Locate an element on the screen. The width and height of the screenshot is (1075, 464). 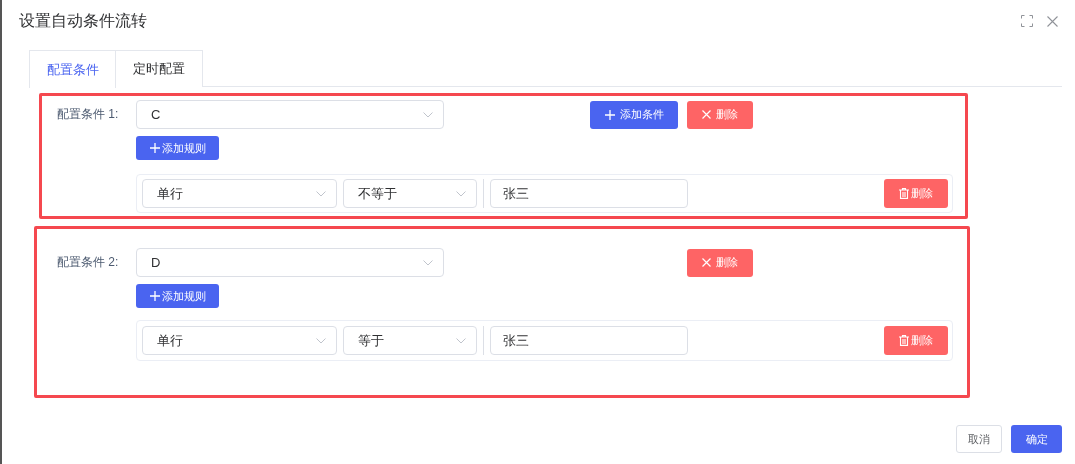
condition-label: 配置条件 1: is located at coordinates (88, 114).